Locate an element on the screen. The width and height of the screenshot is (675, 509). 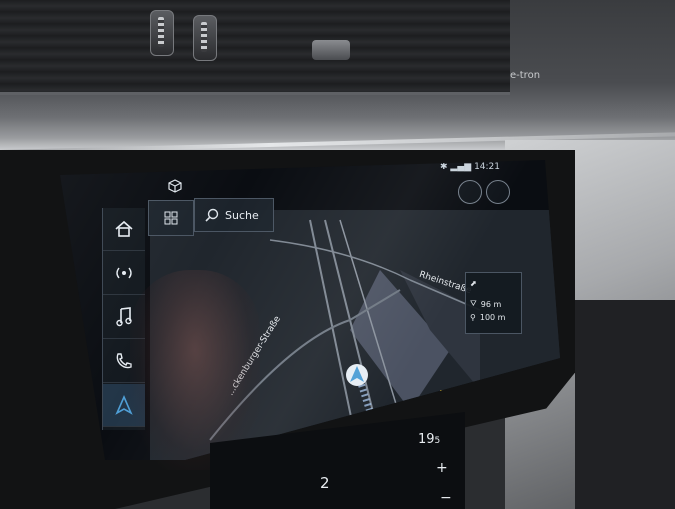
guidance-panel: ⬈ ⛛ 96 m ⚲ 100 m is located at coordinates (493, 303).